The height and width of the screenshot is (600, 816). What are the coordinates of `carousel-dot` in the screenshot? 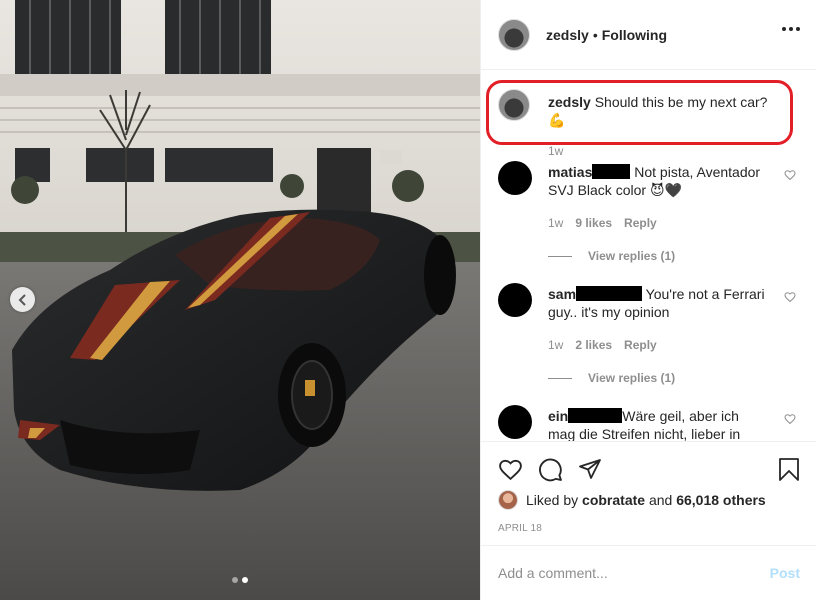 It's located at (235, 580).